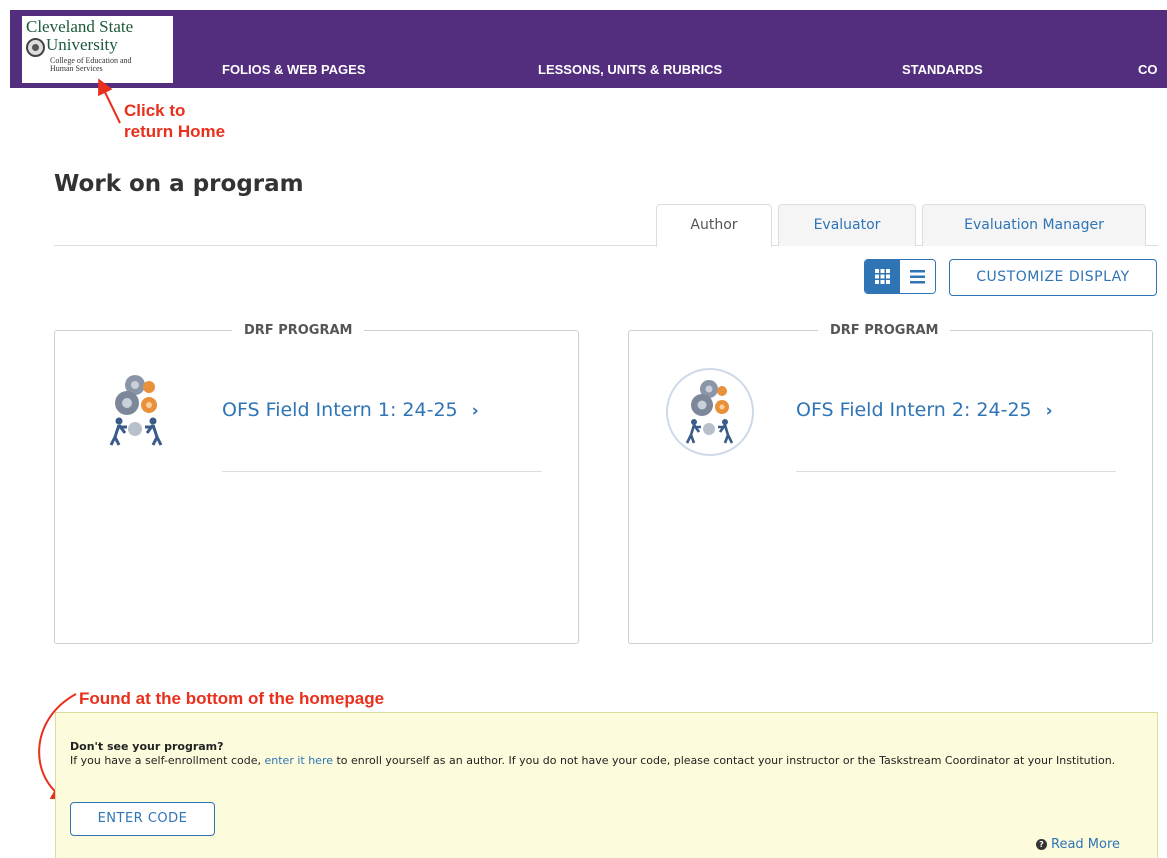 The image size is (1167, 858). Describe the element at coordinates (109, 101) in the screenshot. I see `home-annotation-arrow` at that location.